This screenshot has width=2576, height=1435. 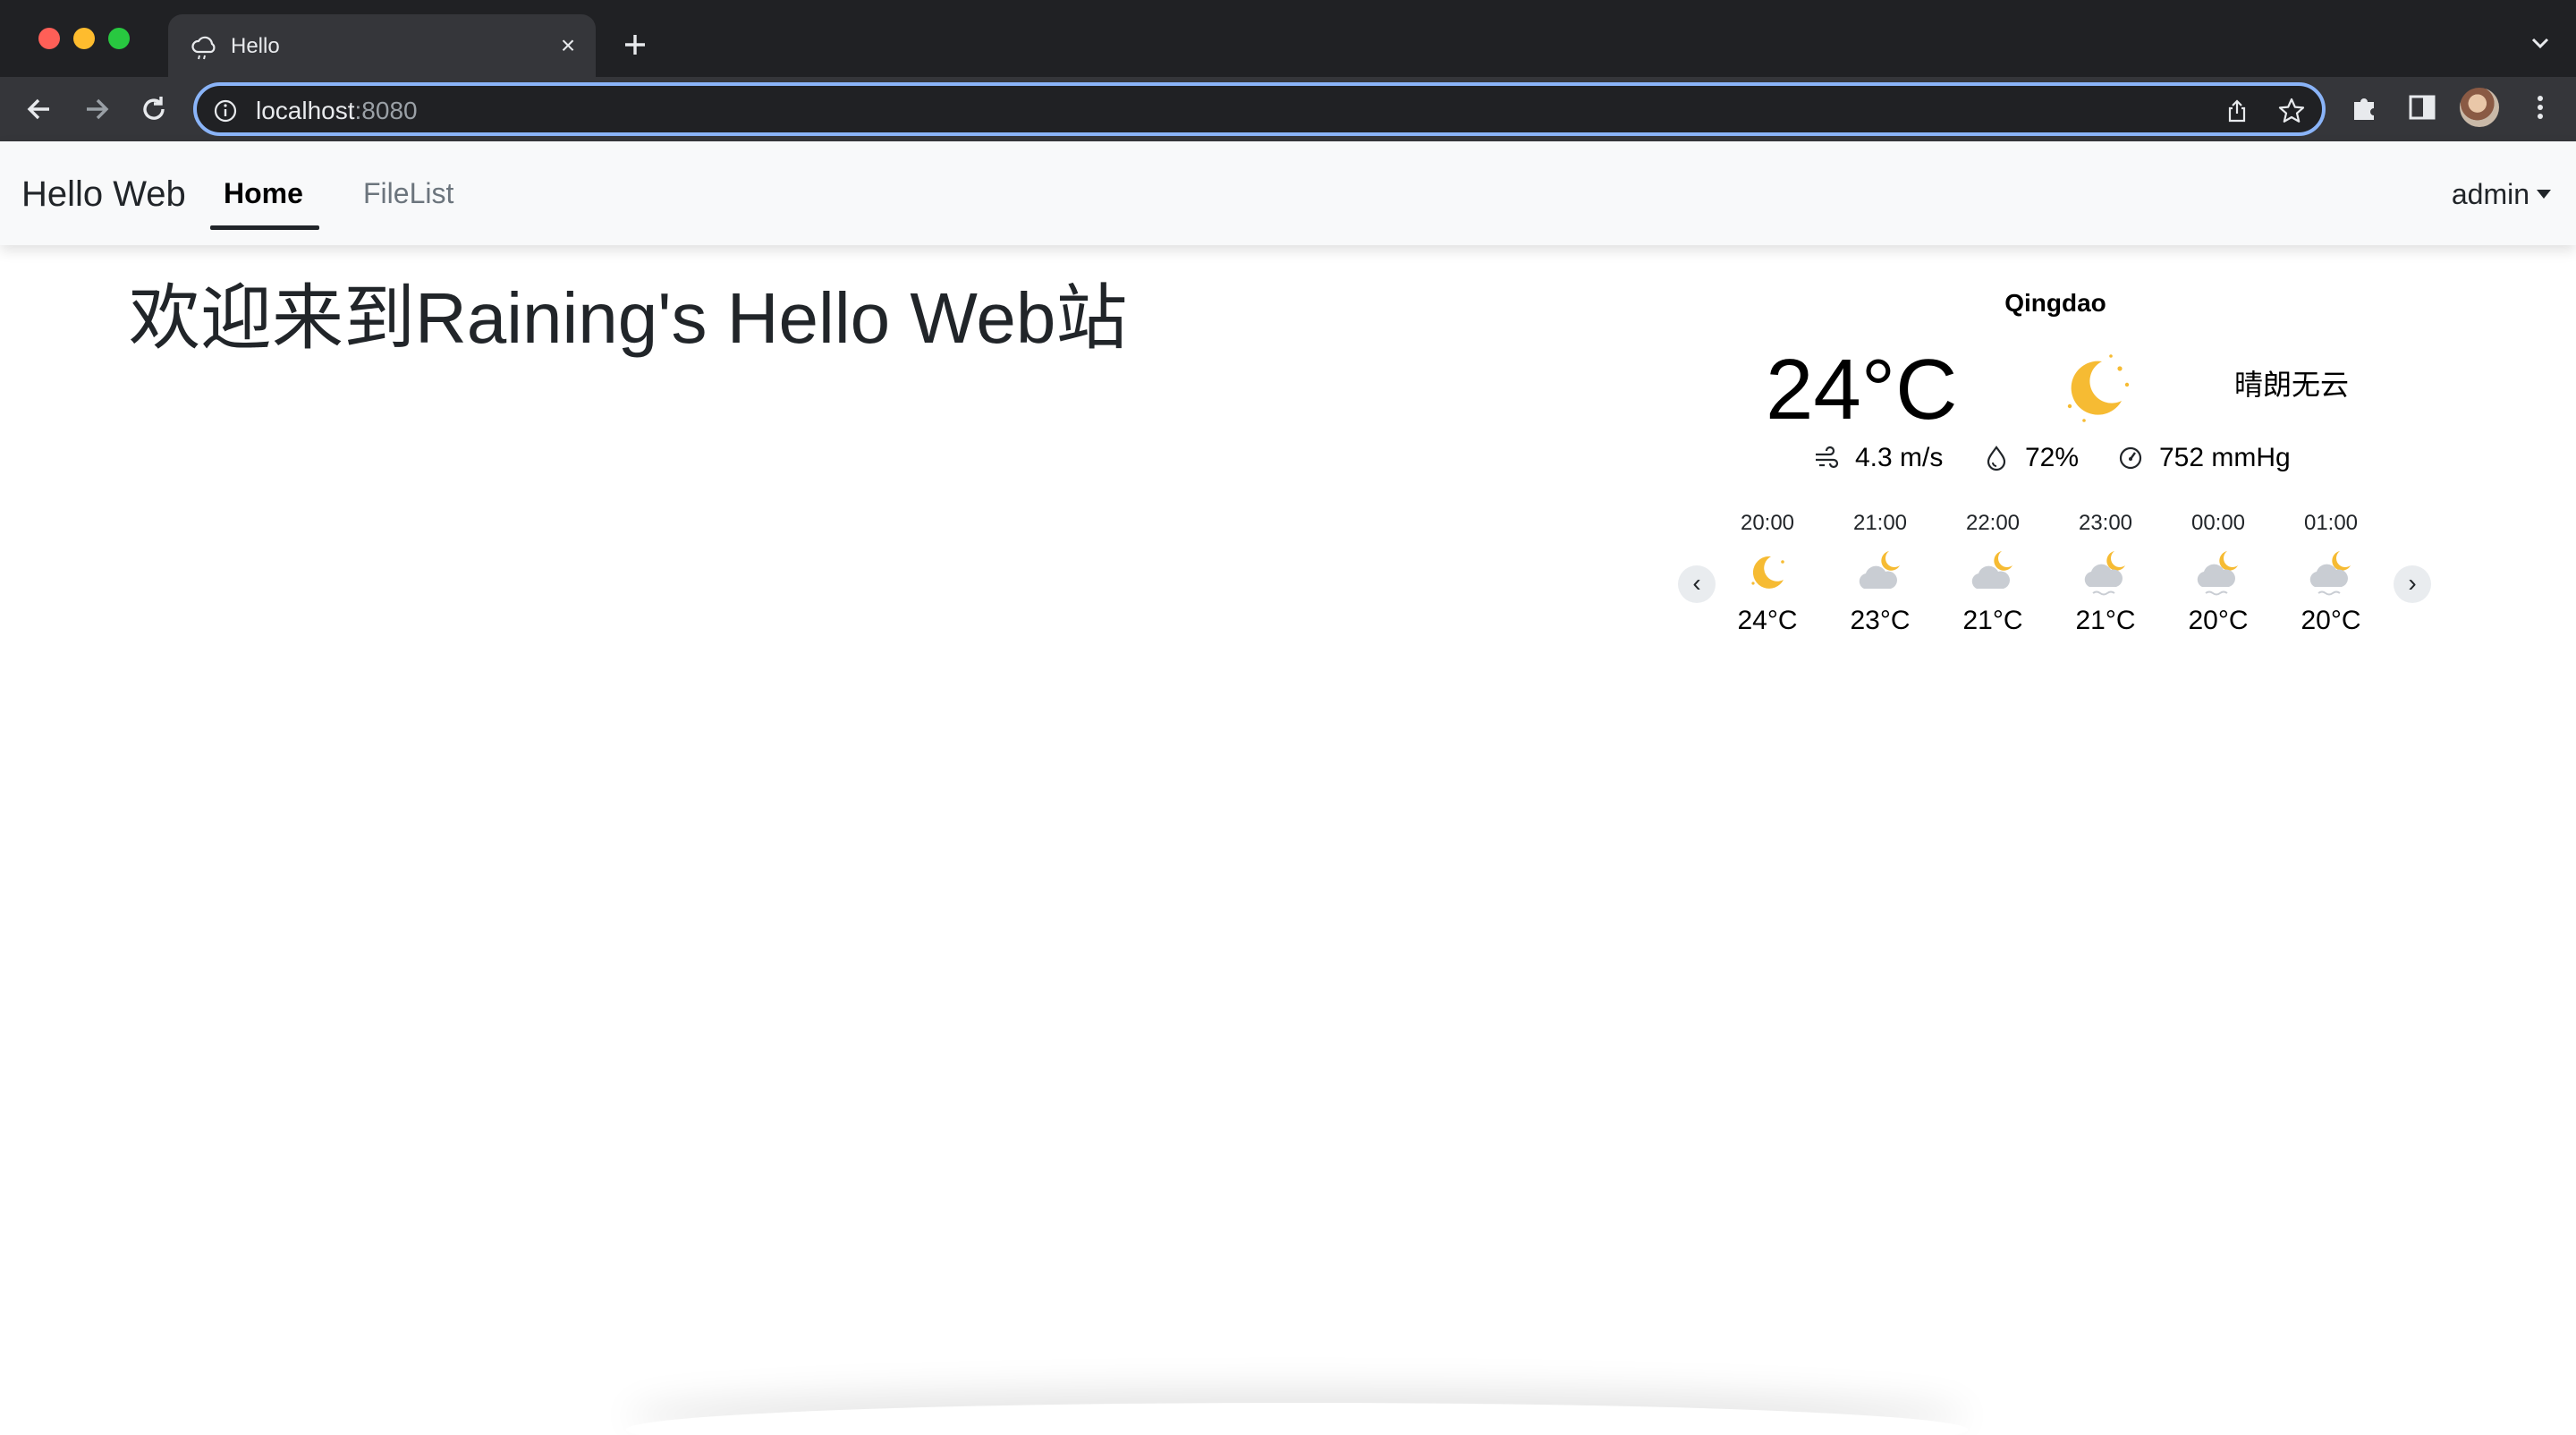 What do you see at coordinates (2052, 457) in the screenshot?
I see `humidity-value: 72%` at bounding box center [2052, 457].